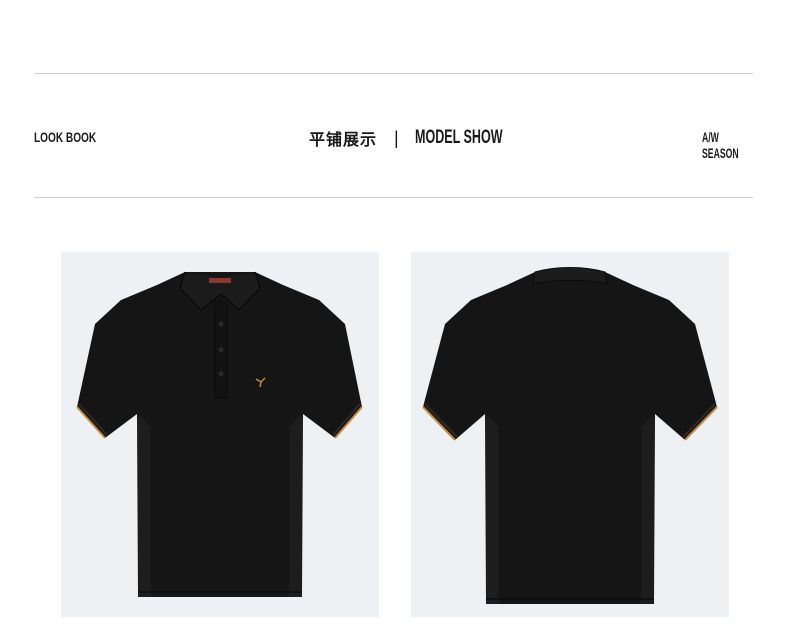 This screenshot has height=626, width=790. Describe the element at coordinates (458, 137) in the screenshot. I see `section-title-en: MODEL SHOW` at that location.